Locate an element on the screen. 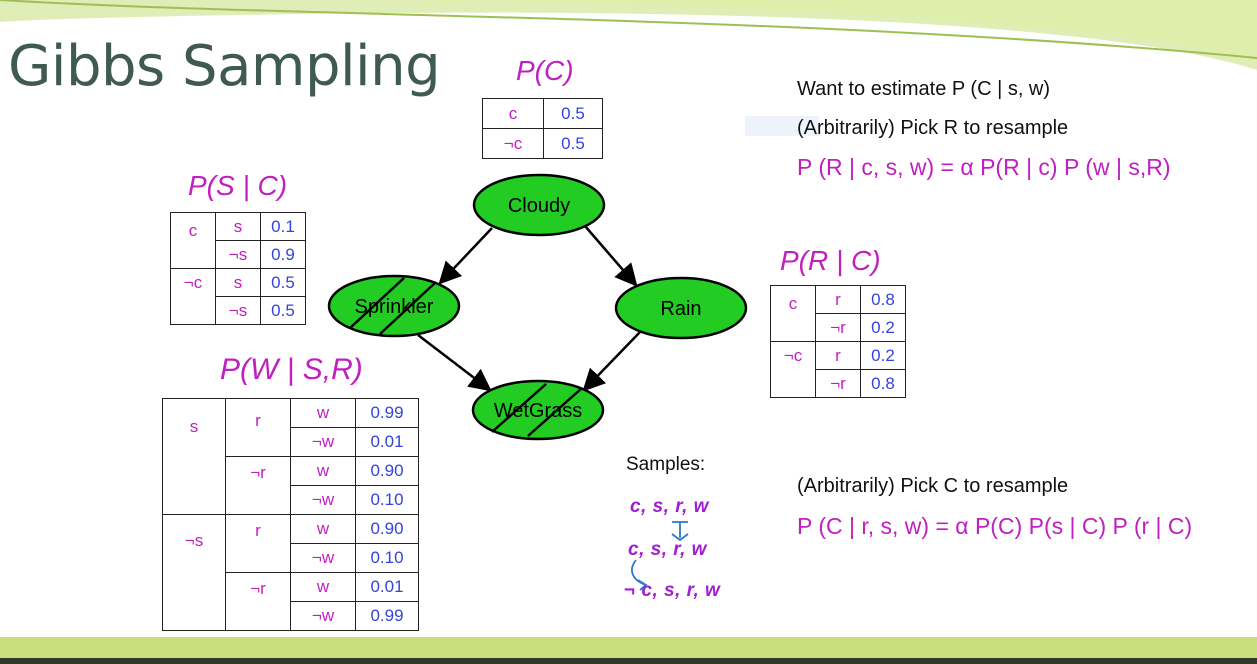 This screenshot has width=1257, height=664. node-cloudy: Cloudy is located at coordinates (539, 205).